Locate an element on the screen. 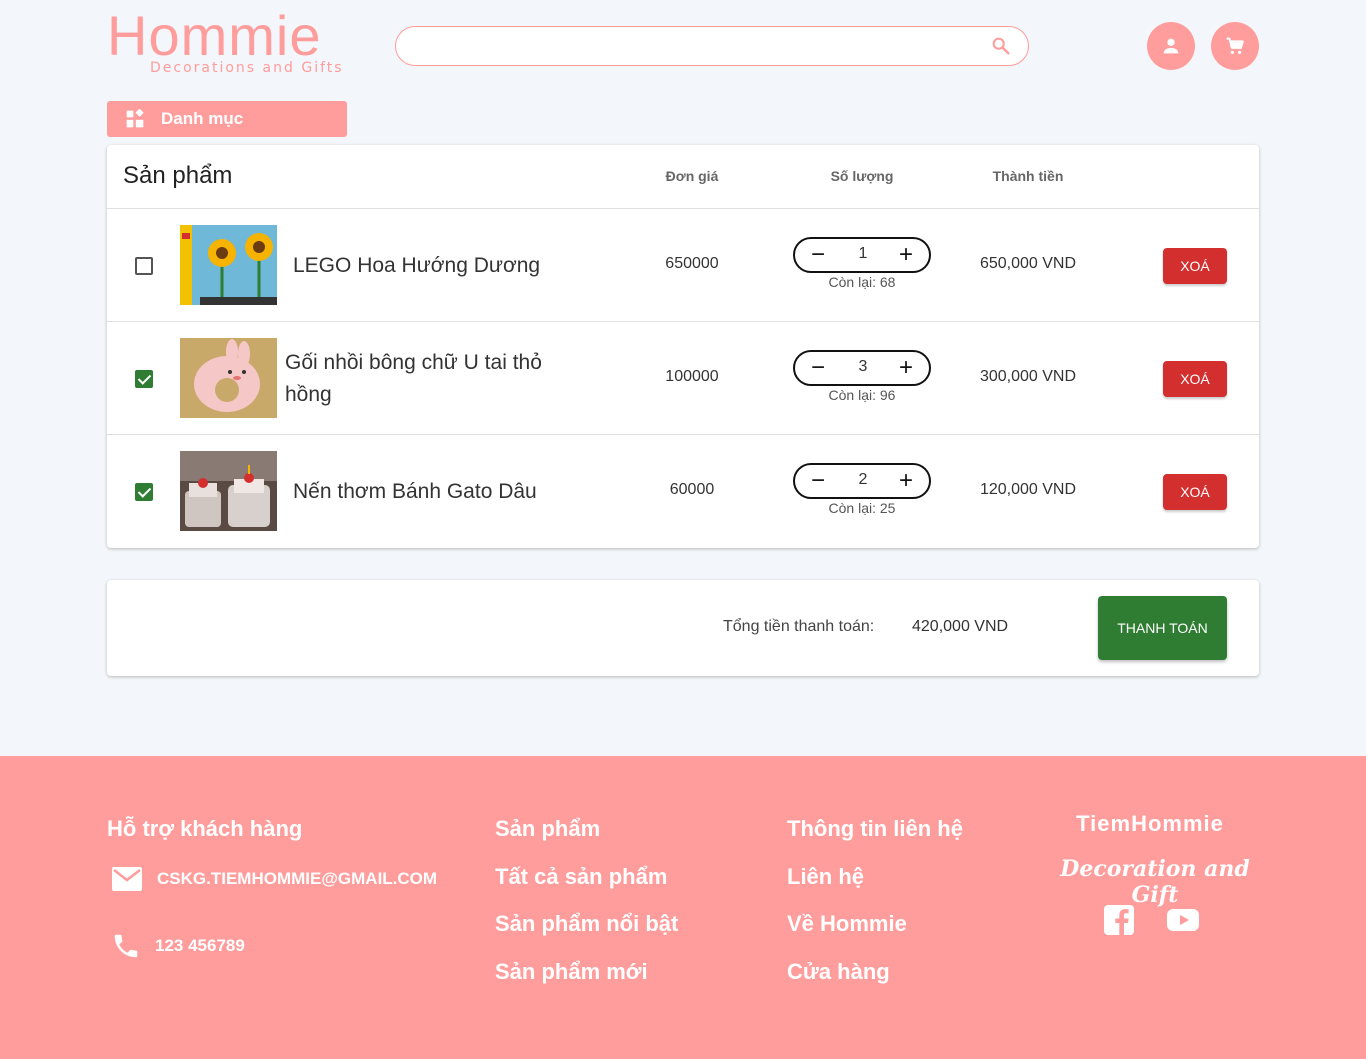 This screenshot has height=1059, width=1366. column-quantity: Số lượng is located at coordinates (862, 176).